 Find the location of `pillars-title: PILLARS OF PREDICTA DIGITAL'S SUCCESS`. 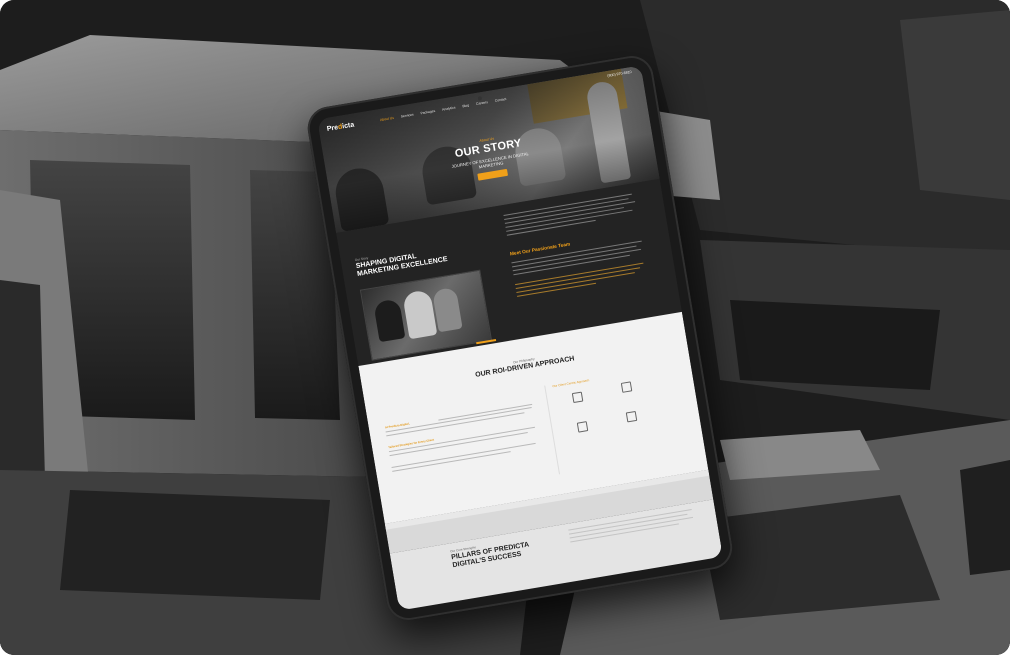

pillars-title: PILLARS OF PREDICTA DIGITAL'S SUCCESS is located at coordinates (491, 555).